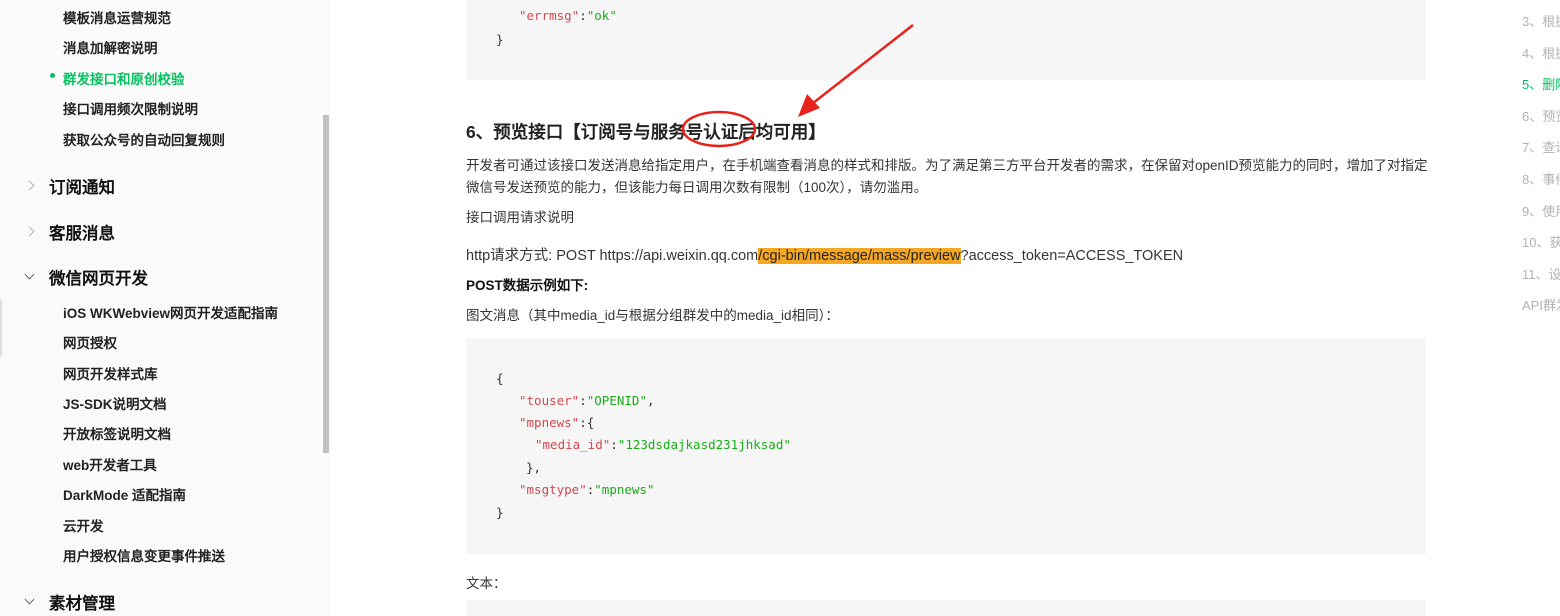 The width and height of the screenshot is (1560, 616). Describe the element at coordinates (549, 15) in the screenshot. I see `json-key: "errmsg"` at that location.